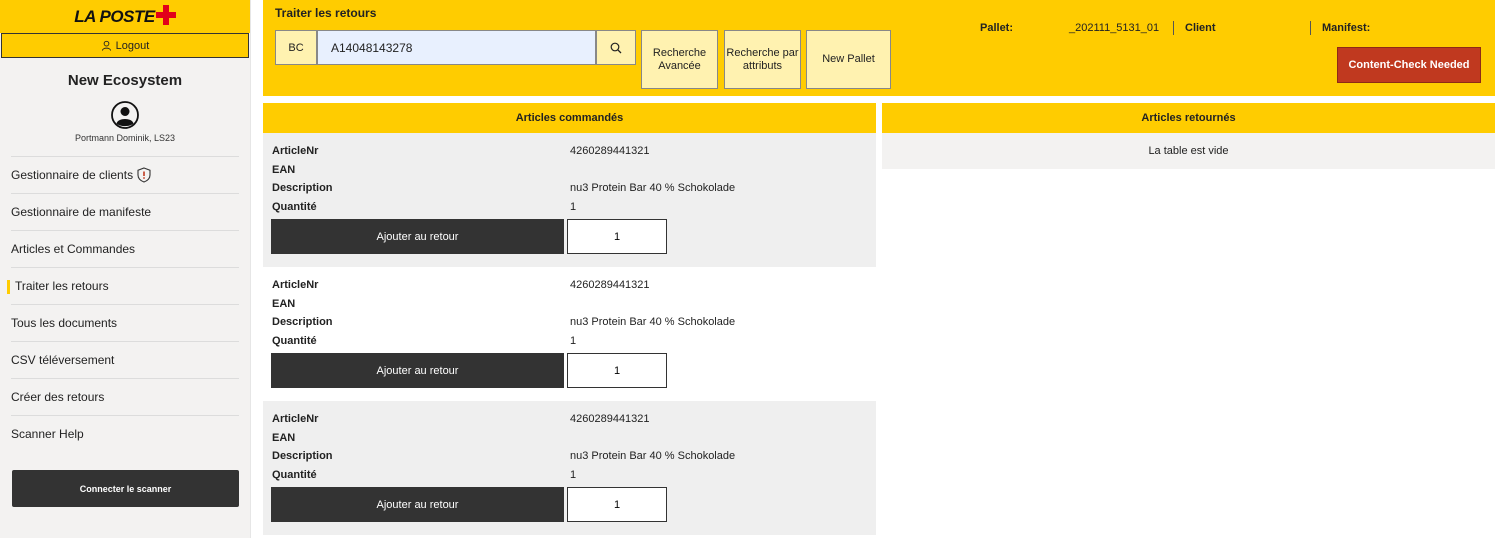  What do you see at coordinates (1188, 151) in the screenshot?
I see `empty-table-message: La table est vide` at bounding box center [1188, 151].